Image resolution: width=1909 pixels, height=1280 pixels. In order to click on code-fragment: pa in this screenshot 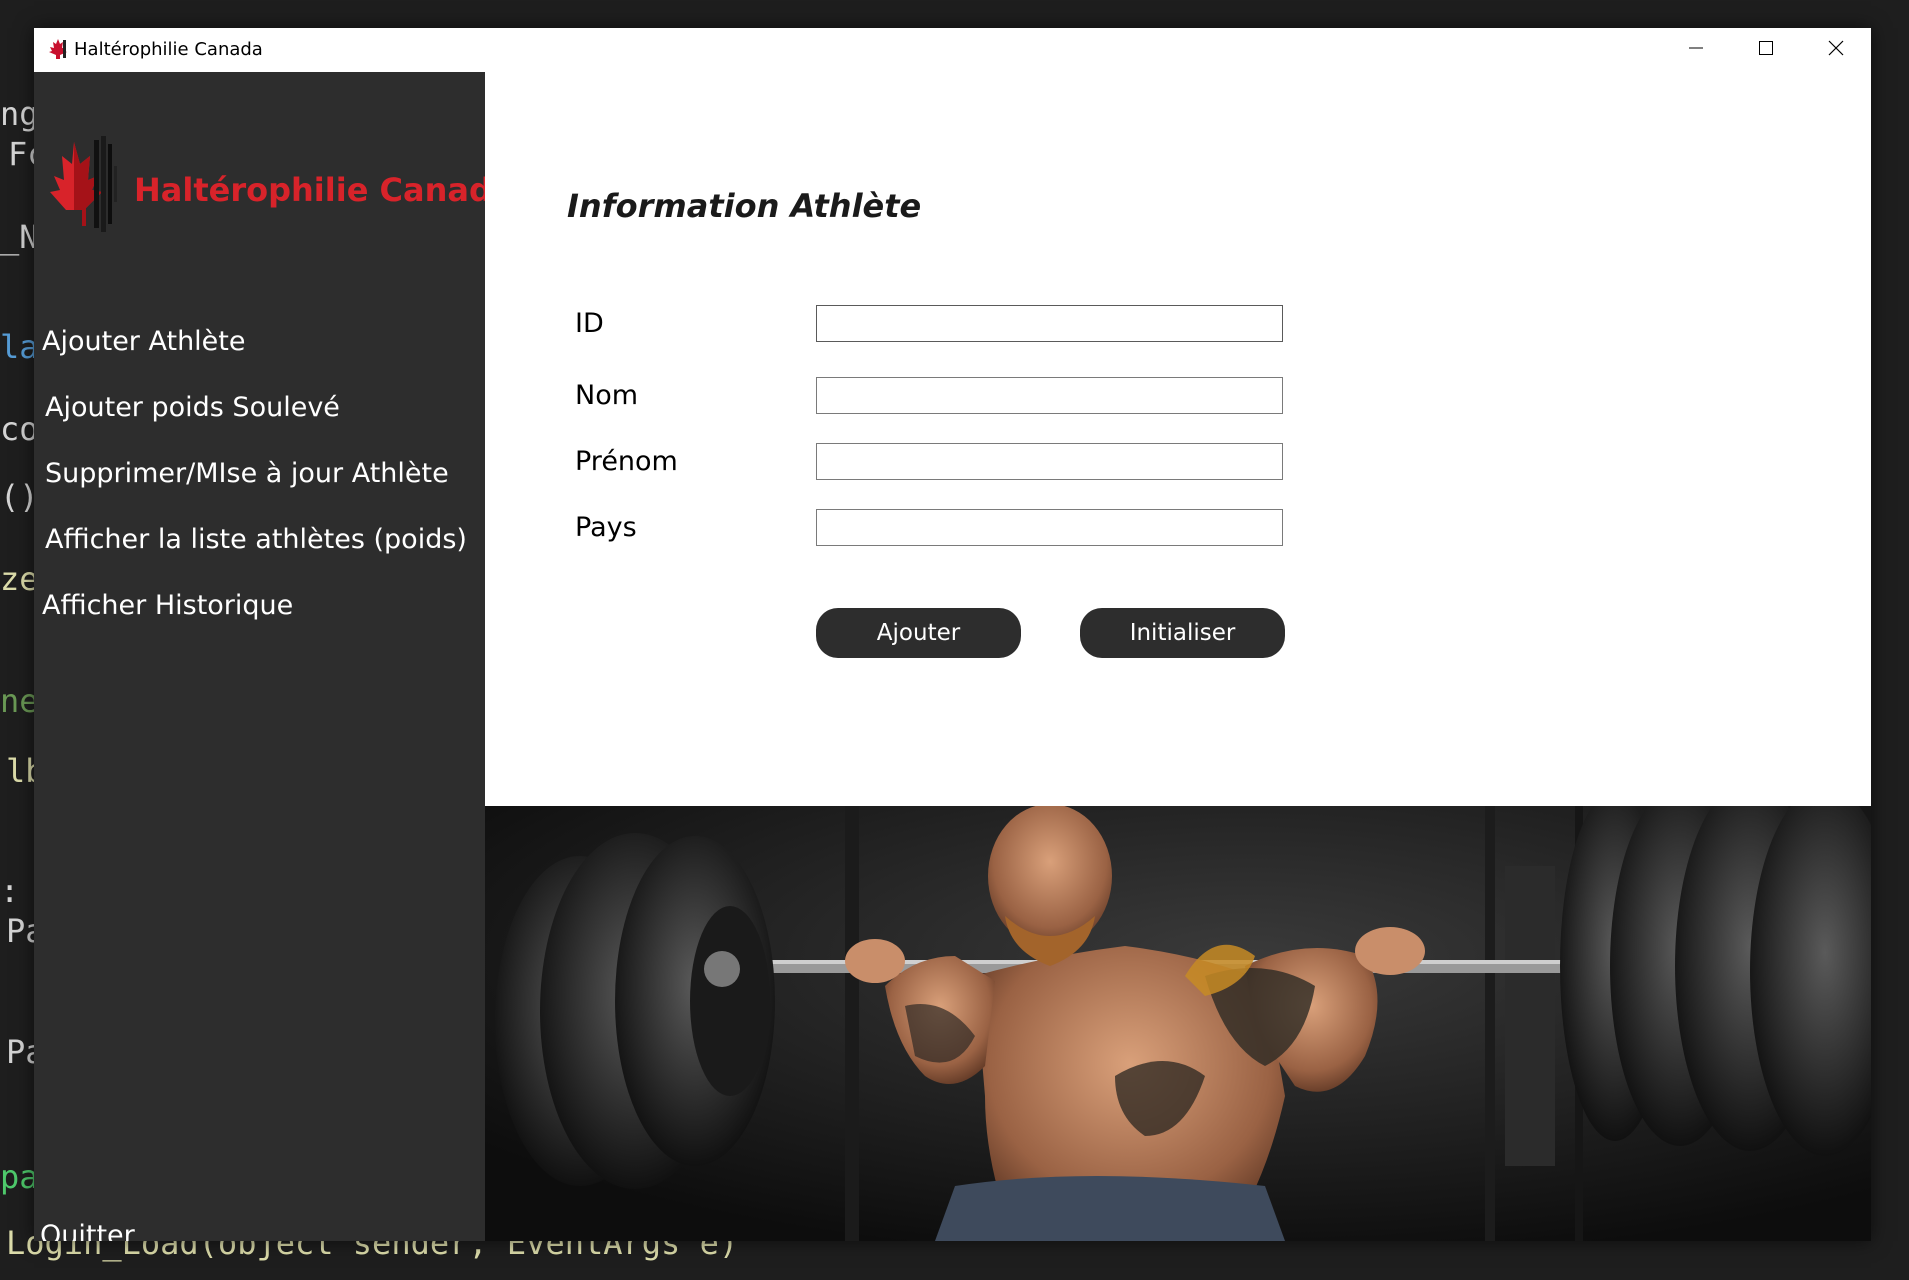, I will do `click(19, 1177)`.